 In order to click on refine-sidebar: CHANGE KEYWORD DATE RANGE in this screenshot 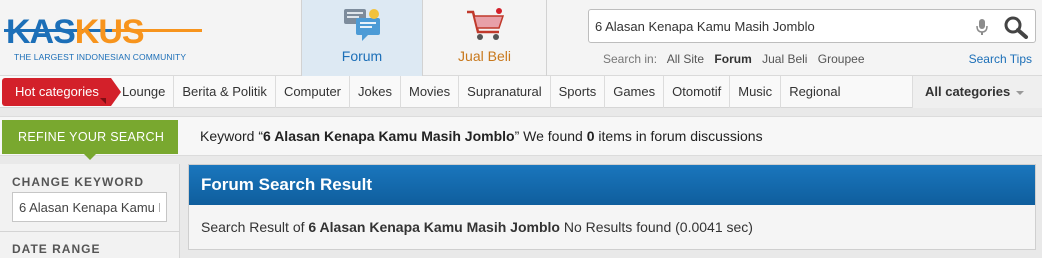, I will do `click(90, 211)`.